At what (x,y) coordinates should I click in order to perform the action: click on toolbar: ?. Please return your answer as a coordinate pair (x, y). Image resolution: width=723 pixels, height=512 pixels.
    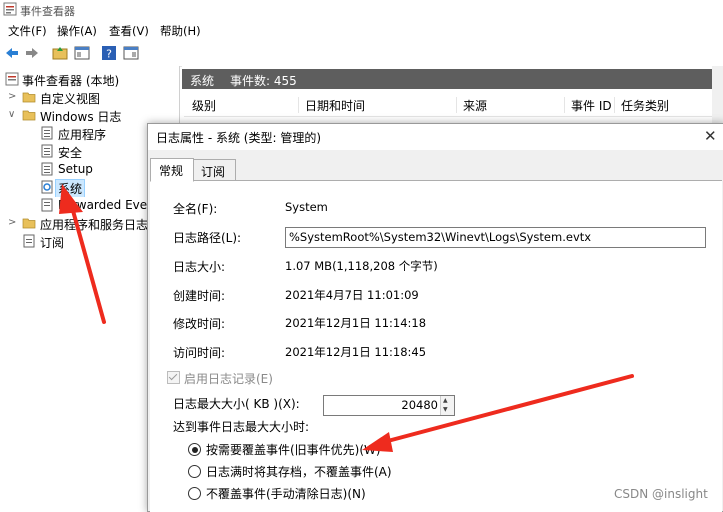
    Looking at the image, I should click on (361, 53).